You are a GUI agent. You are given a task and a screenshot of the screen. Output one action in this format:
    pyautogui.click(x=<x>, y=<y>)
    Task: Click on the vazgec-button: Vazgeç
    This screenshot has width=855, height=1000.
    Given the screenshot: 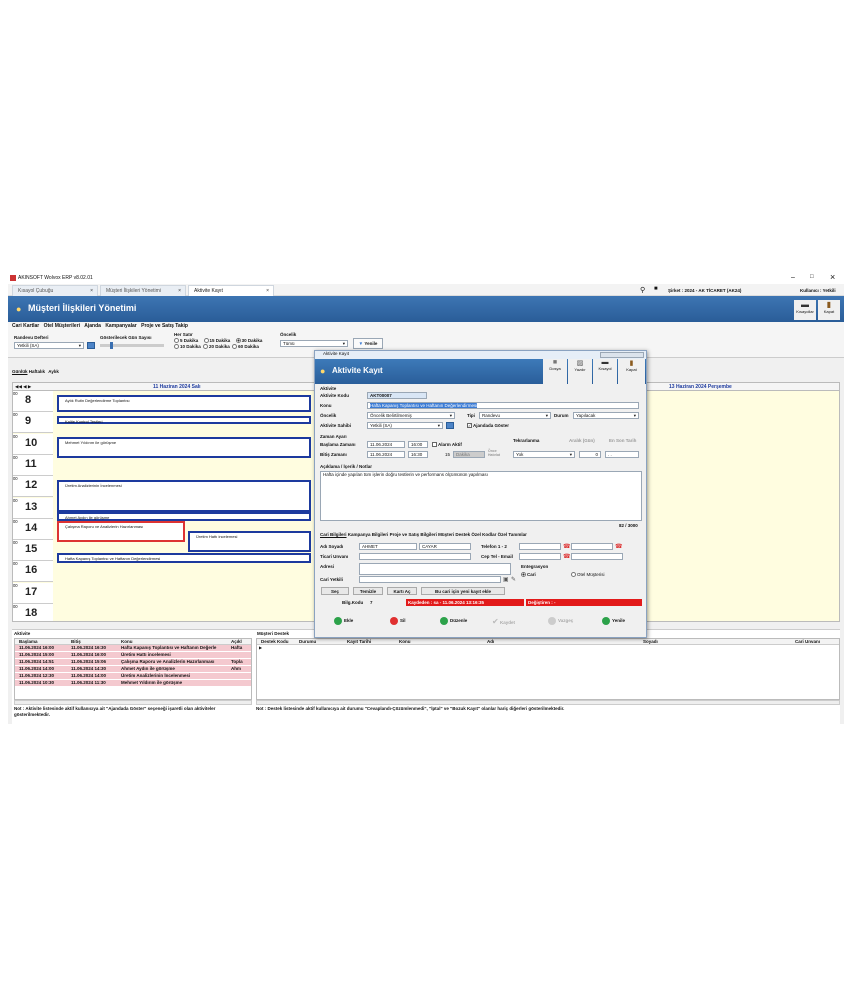 What is the action you would take?
    pyautogui.click(x=560, y=621)
    